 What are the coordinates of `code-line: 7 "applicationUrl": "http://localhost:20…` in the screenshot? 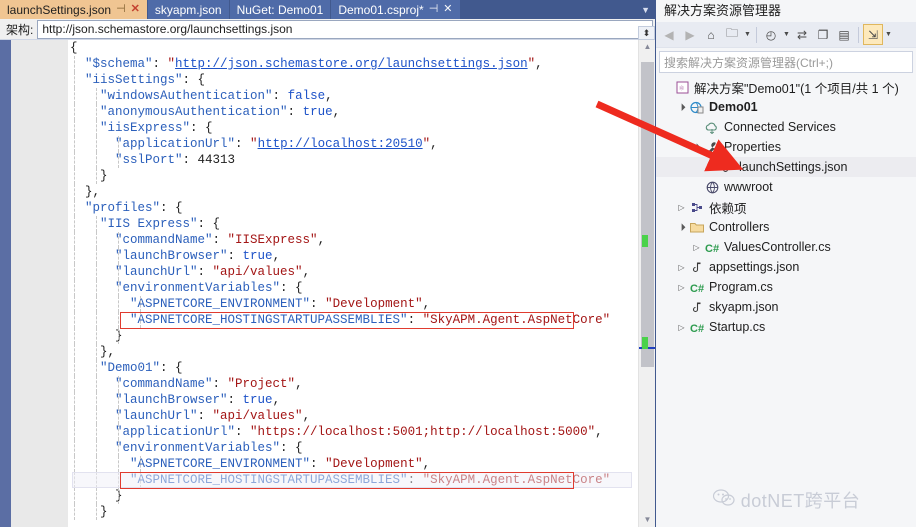 It's located at (344, 144).